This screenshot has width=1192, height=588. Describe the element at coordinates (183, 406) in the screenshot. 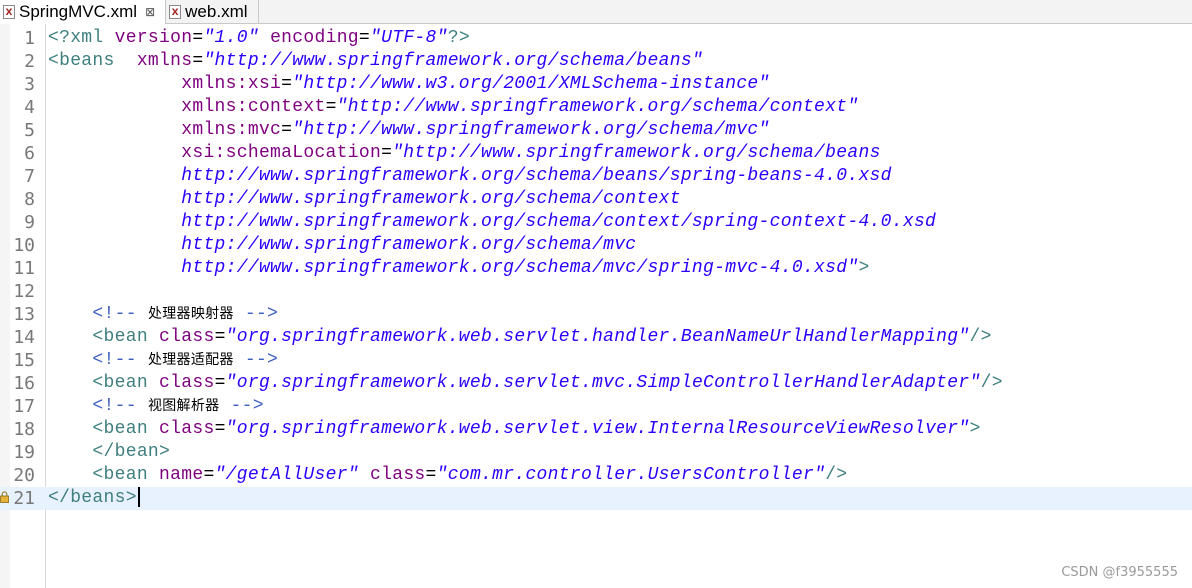

I see `code-token: 视图解析器` at that location.